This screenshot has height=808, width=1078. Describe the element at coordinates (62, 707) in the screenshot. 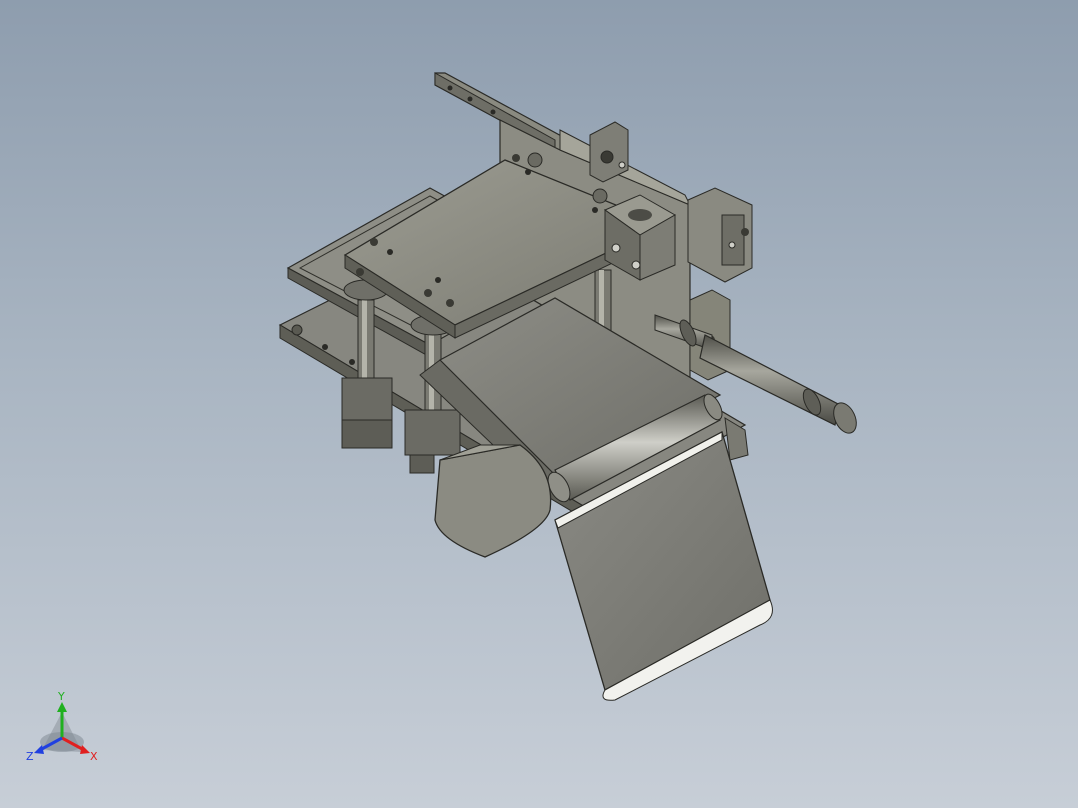

I see `y-axis-arrow` at that location.